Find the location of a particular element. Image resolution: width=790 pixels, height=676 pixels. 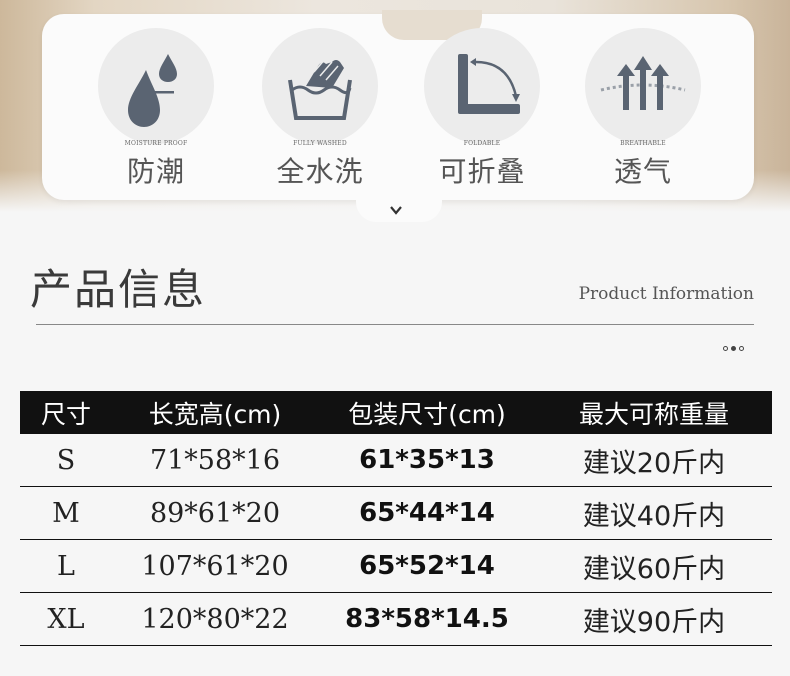

table-header-row: 尺寸 长宽高(cm) 包装尺寸(cm) 最大可称重量 is located at coordinates (396, 412).